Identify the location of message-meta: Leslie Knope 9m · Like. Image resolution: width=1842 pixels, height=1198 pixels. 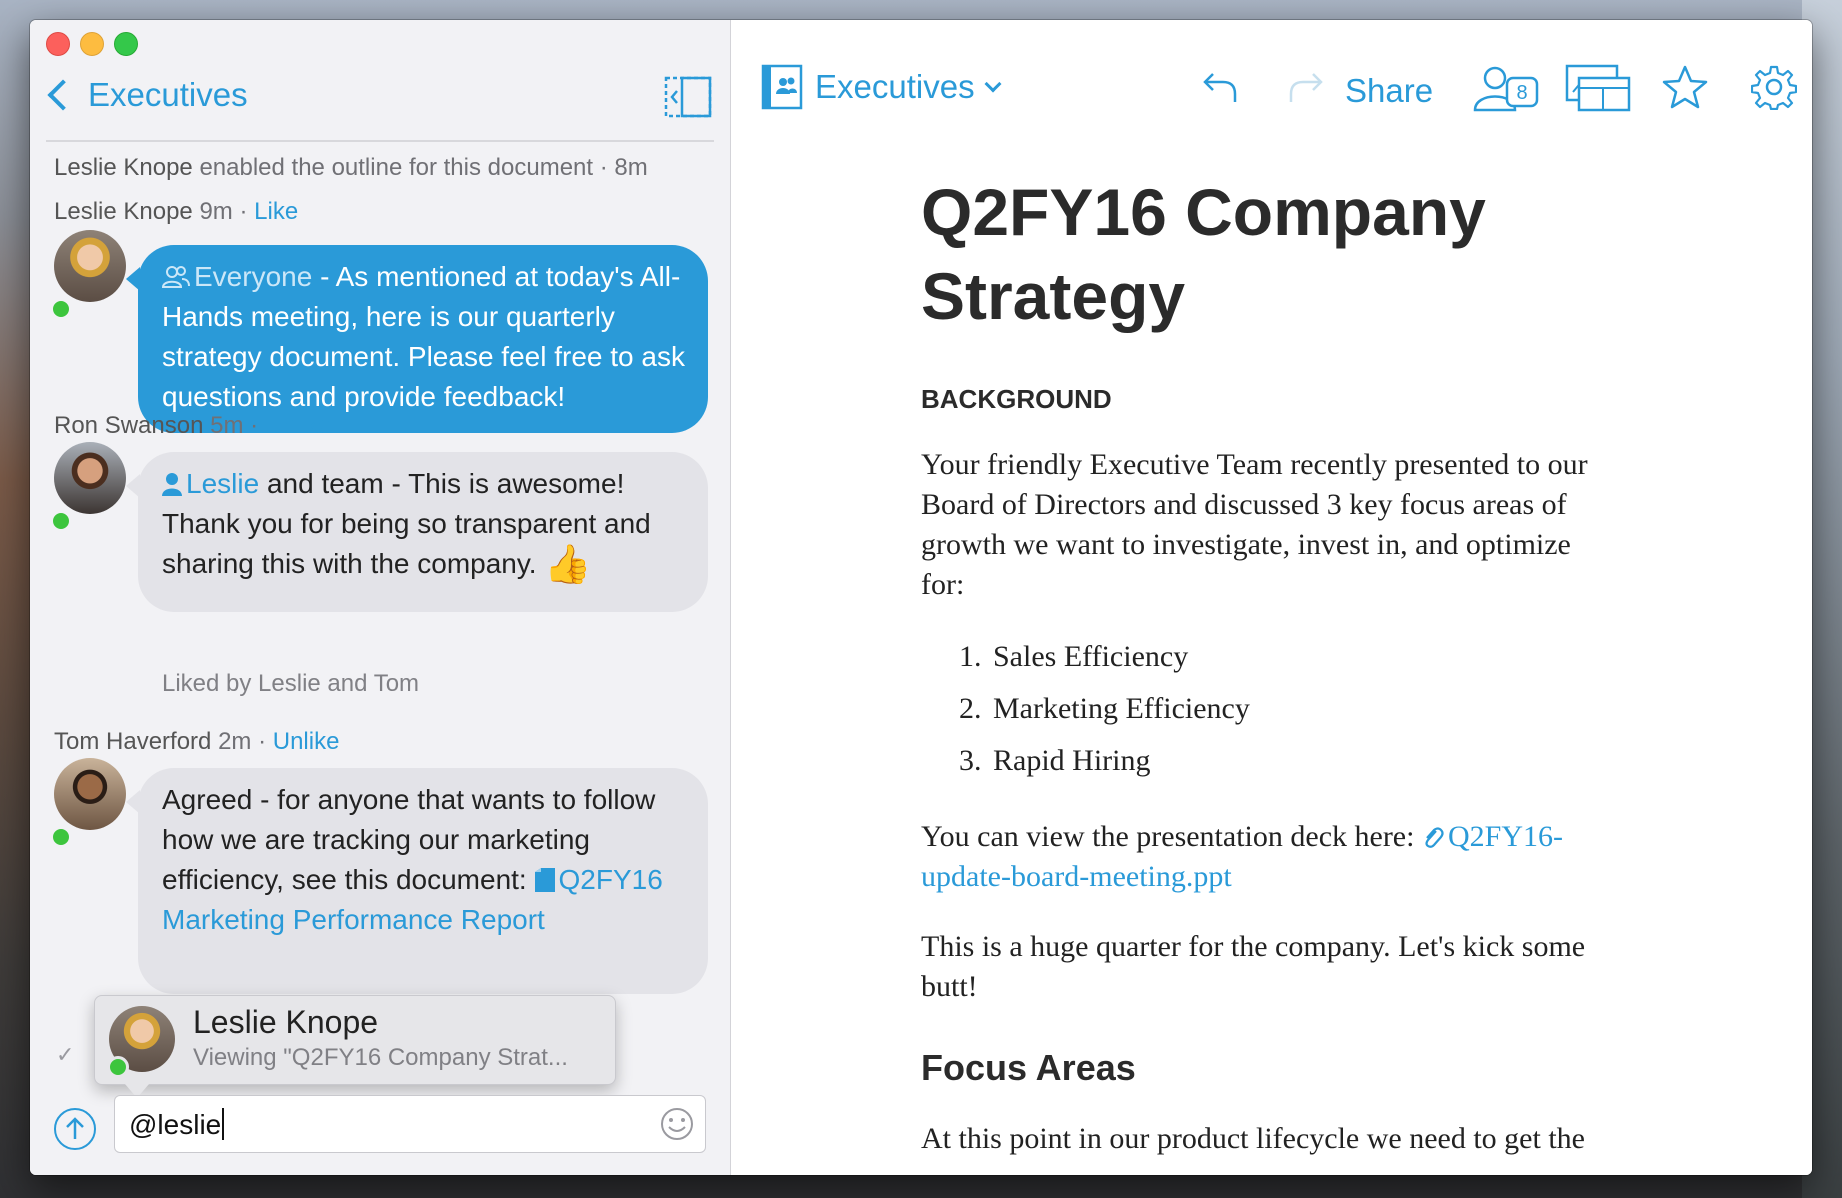
(176, 211).